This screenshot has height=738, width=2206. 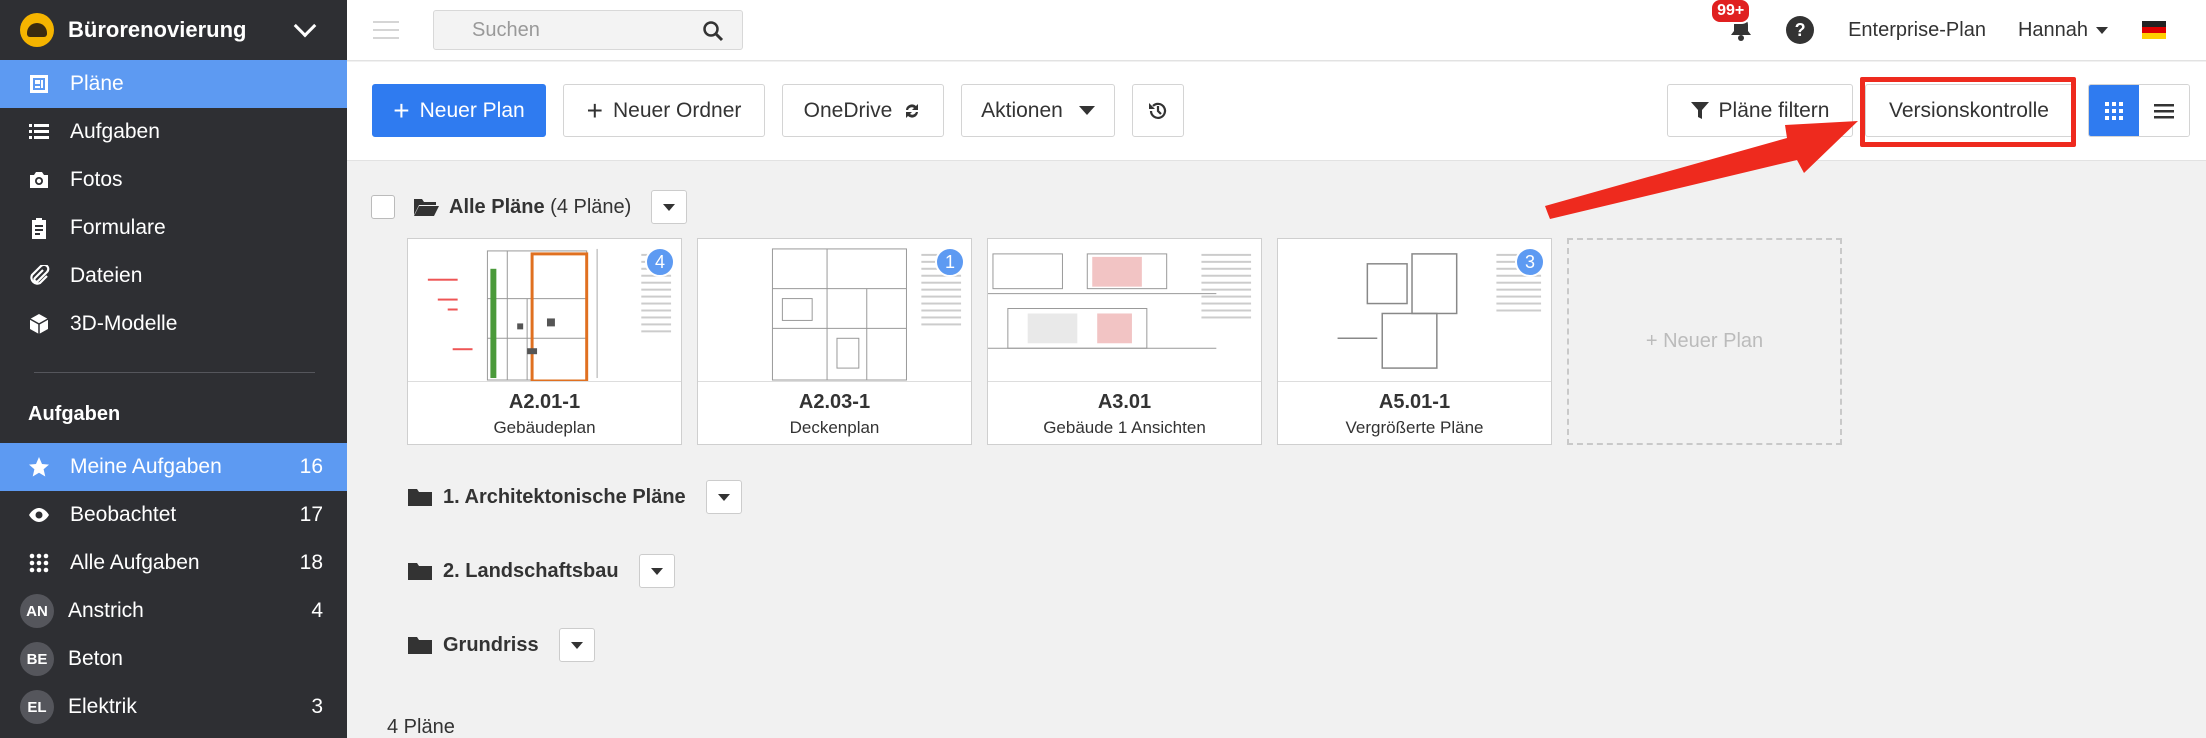 I want to click on plans-count-footer: 4 Pläne, so click(x=421, y=727).